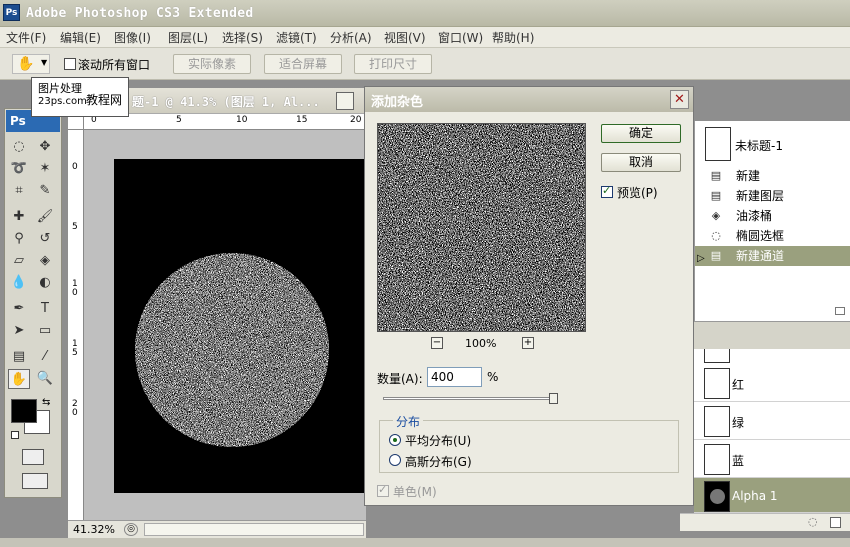 The image size is (850, 547). Describe the element at coordinates (15, 435) in the screenshot. I see `default-colors-icon` at that location.